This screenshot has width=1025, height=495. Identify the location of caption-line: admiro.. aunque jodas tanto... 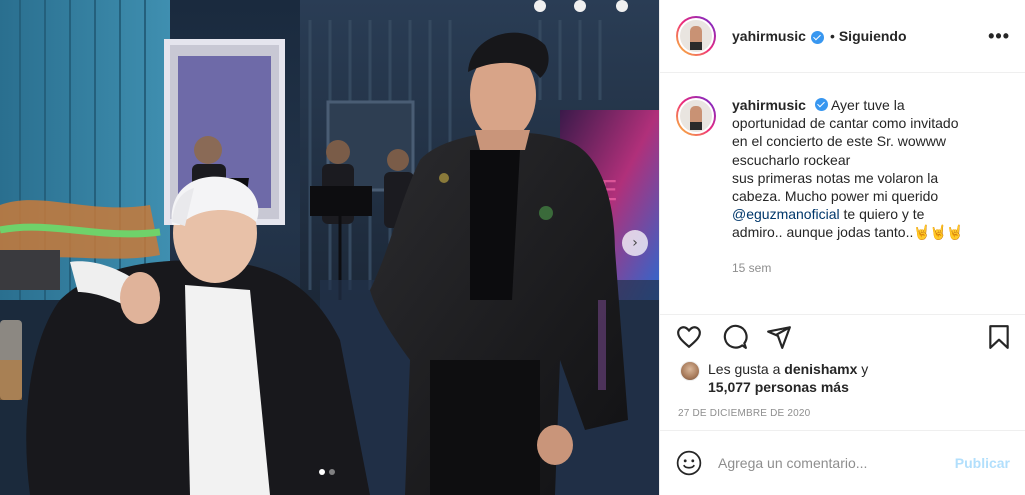
(823, 232).